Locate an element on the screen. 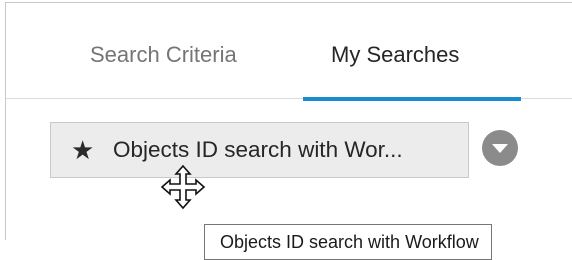  star-icon: ★ is located at coordinates (83, 150).